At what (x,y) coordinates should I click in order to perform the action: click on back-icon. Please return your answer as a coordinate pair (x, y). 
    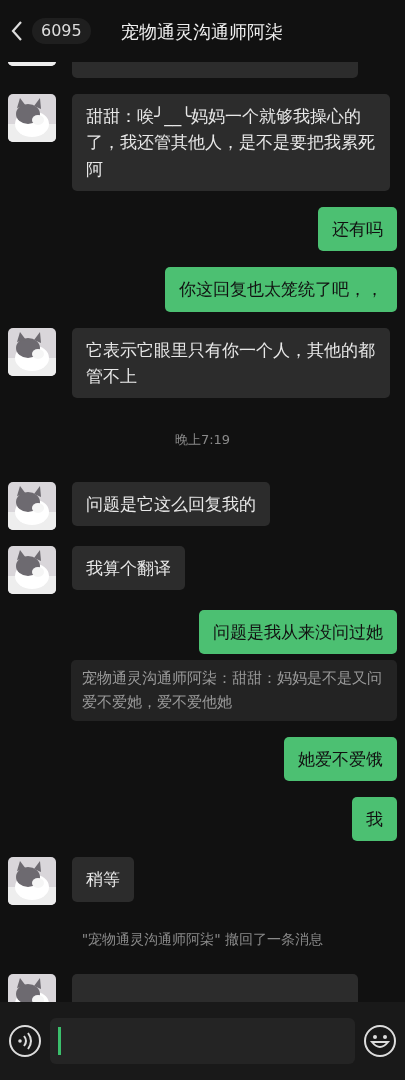
    Looking at the image, I should click on (17, 31).